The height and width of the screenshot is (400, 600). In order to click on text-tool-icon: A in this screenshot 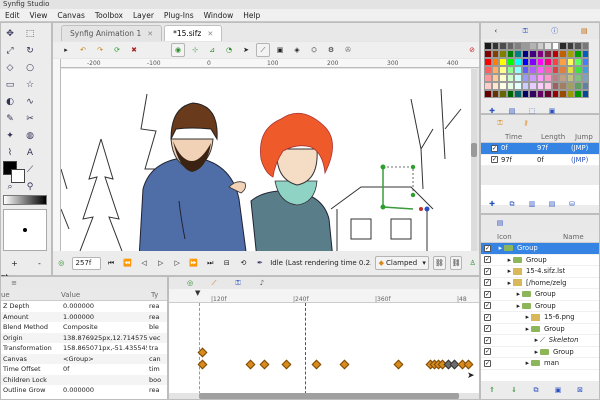, I will do `click(30, 153)`.